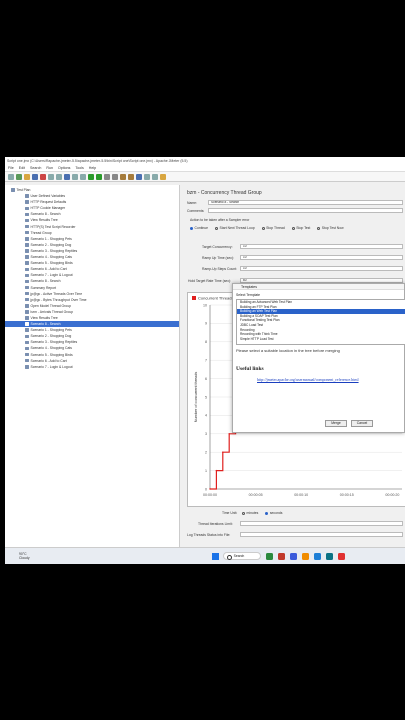 The width and height of the screenshot is (405, 720). Describe the element at coordinates (300, 228) in the screenshot. I see `stop-test-radio: Stop Test` at that location.